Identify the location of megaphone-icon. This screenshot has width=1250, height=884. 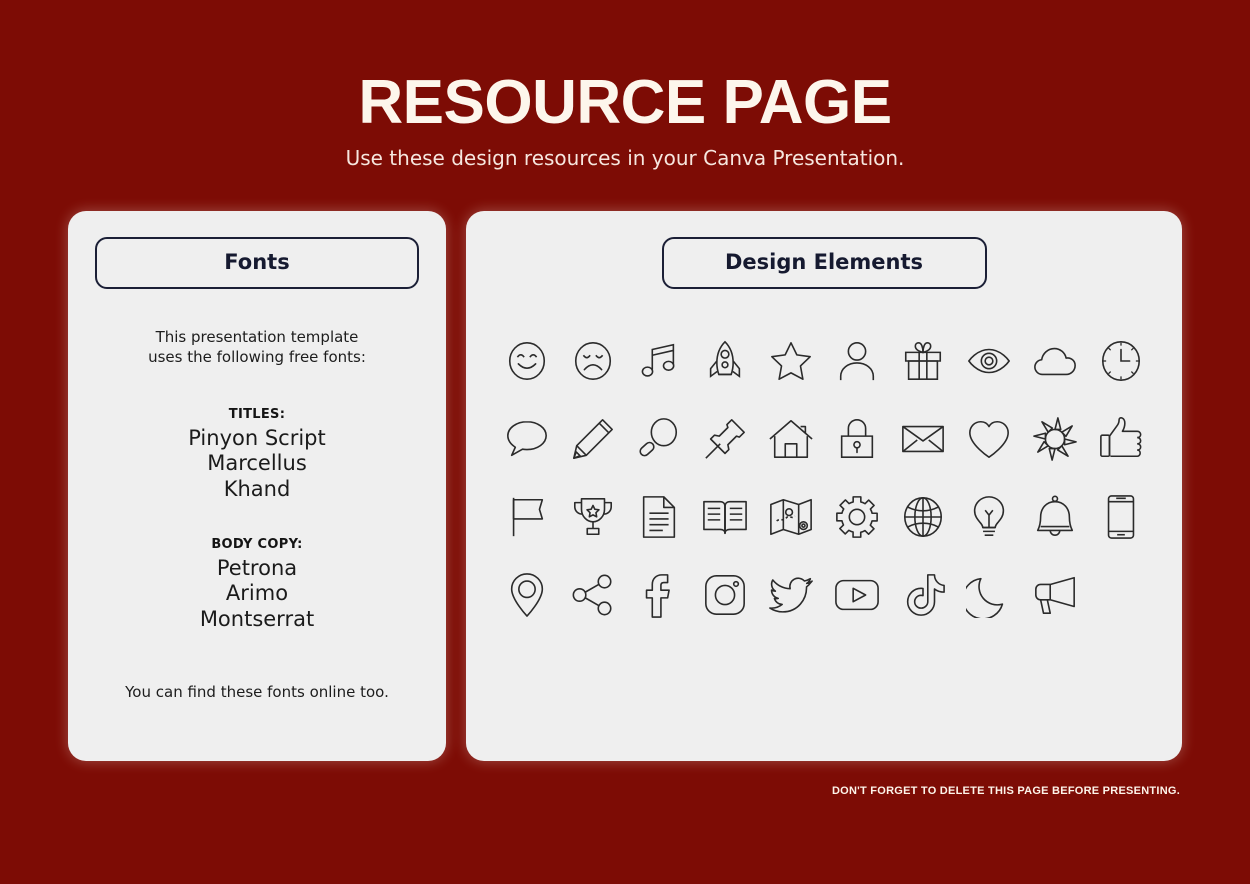
(1055, 595).